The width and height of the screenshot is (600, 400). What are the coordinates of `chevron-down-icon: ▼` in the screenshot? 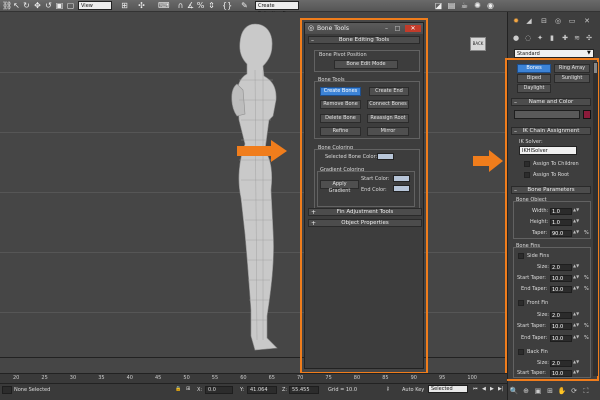 It's located at (589, 53).